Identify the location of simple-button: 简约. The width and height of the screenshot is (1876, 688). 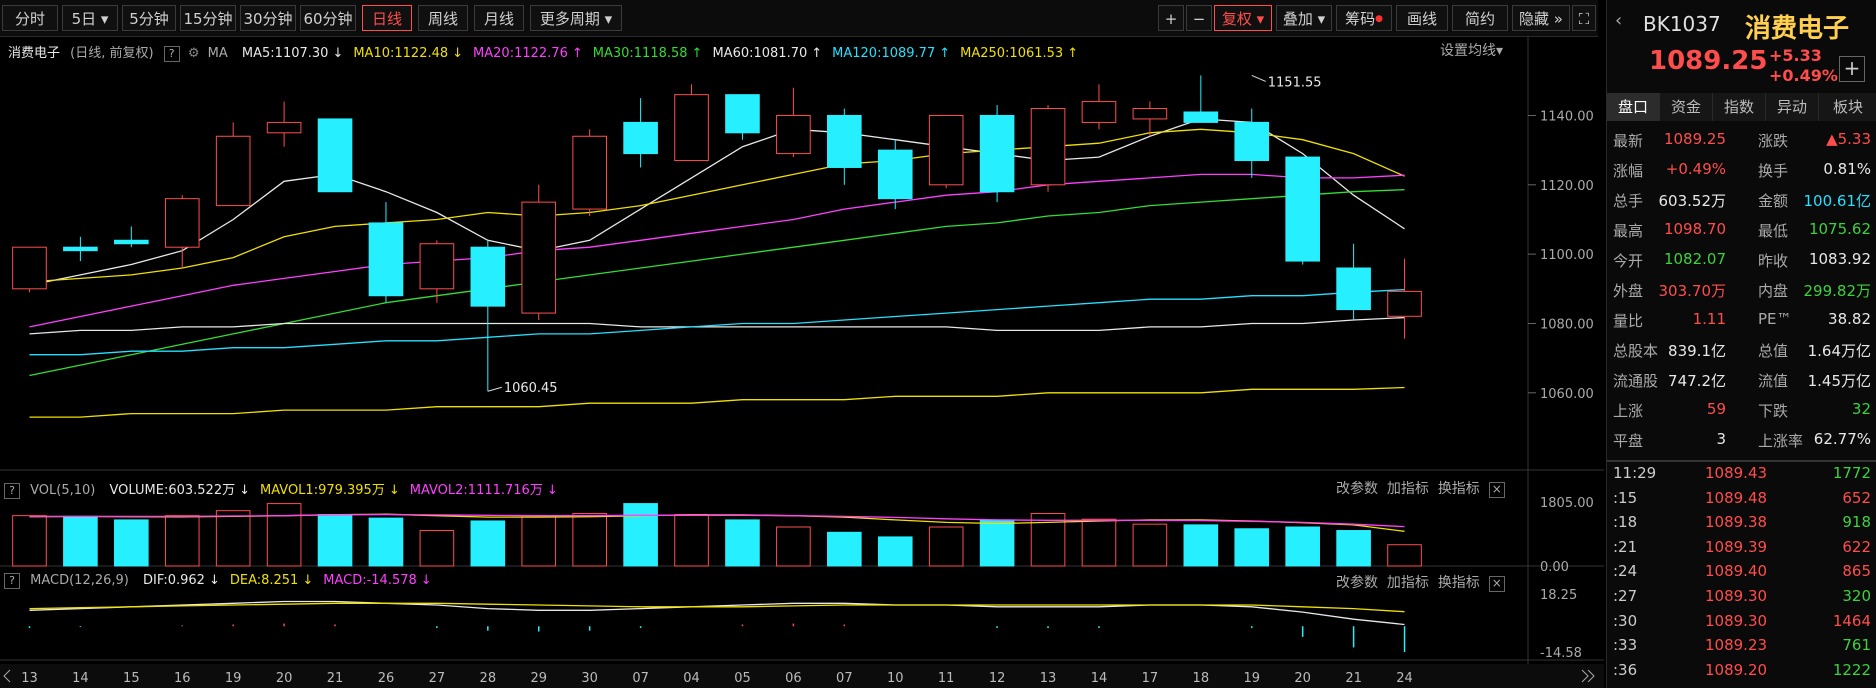
(1480, 18).